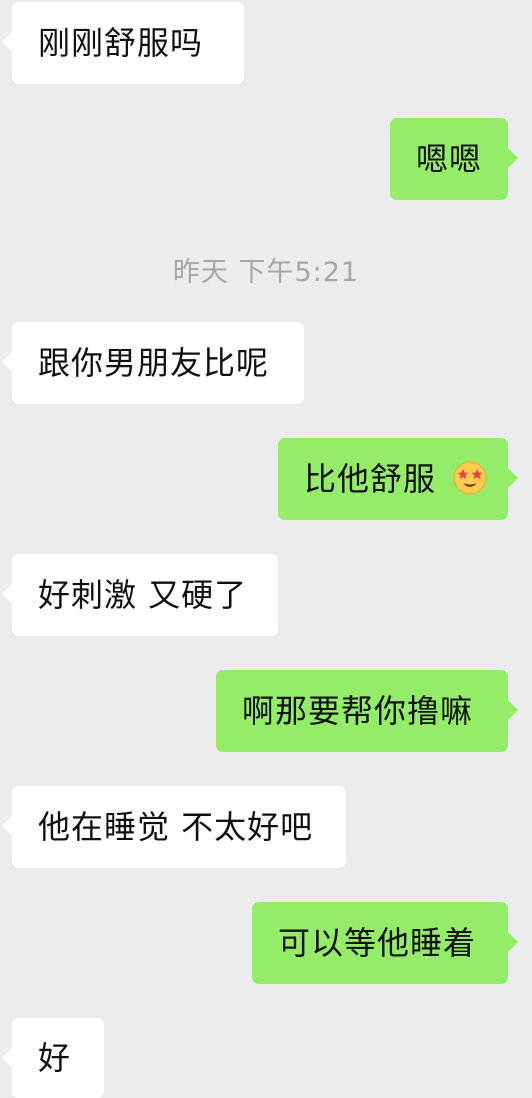  I want to click on message-text: 好, so click(55, 1058).